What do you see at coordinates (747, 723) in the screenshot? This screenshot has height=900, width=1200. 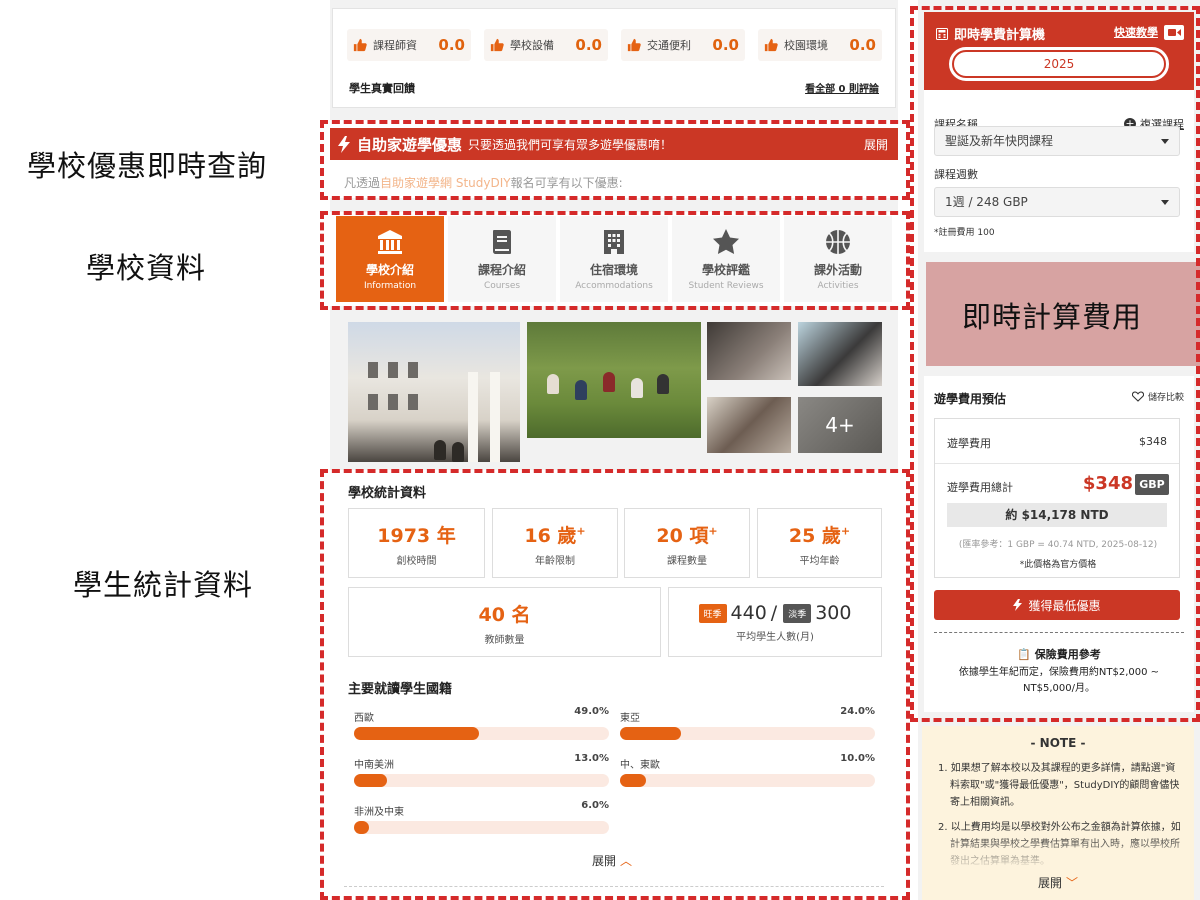 I see `nationality-item: 東亞 24.0%` at bounding box center [747, 723].